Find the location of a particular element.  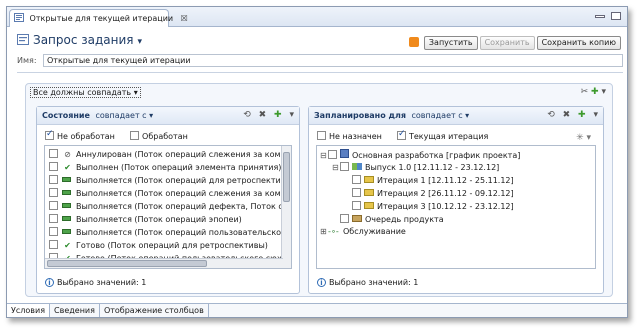

name-label: Имя: is located at coordinates (27, 60).